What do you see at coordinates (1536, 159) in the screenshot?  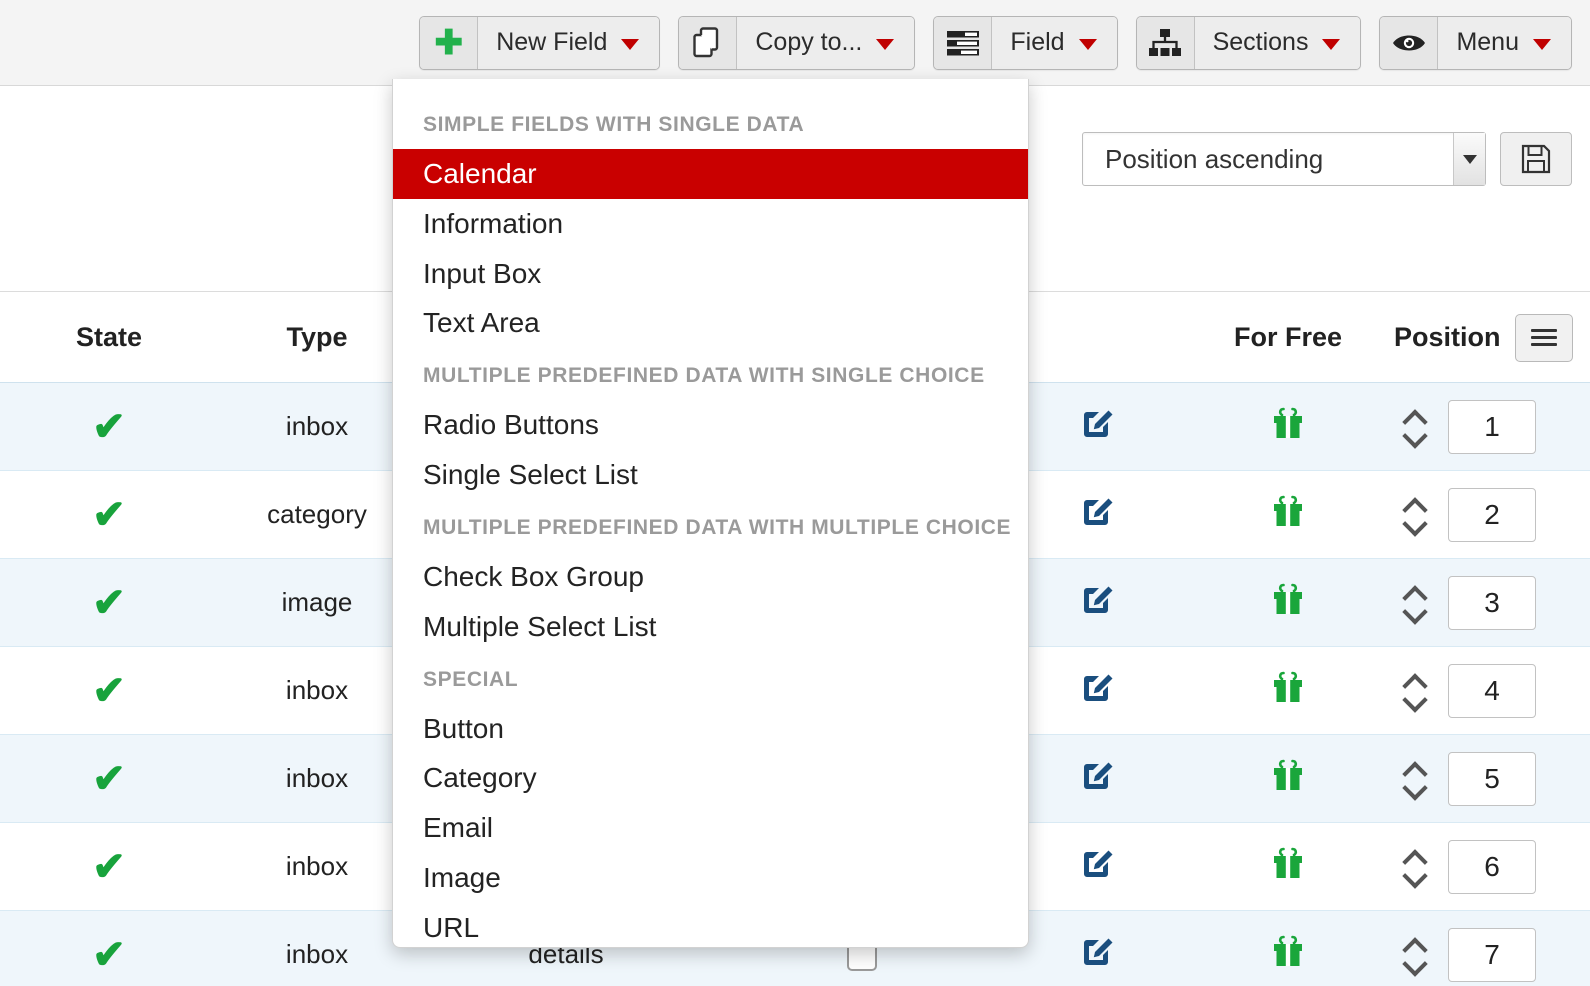 I see `save-button` at bounding box center [1536, 159].